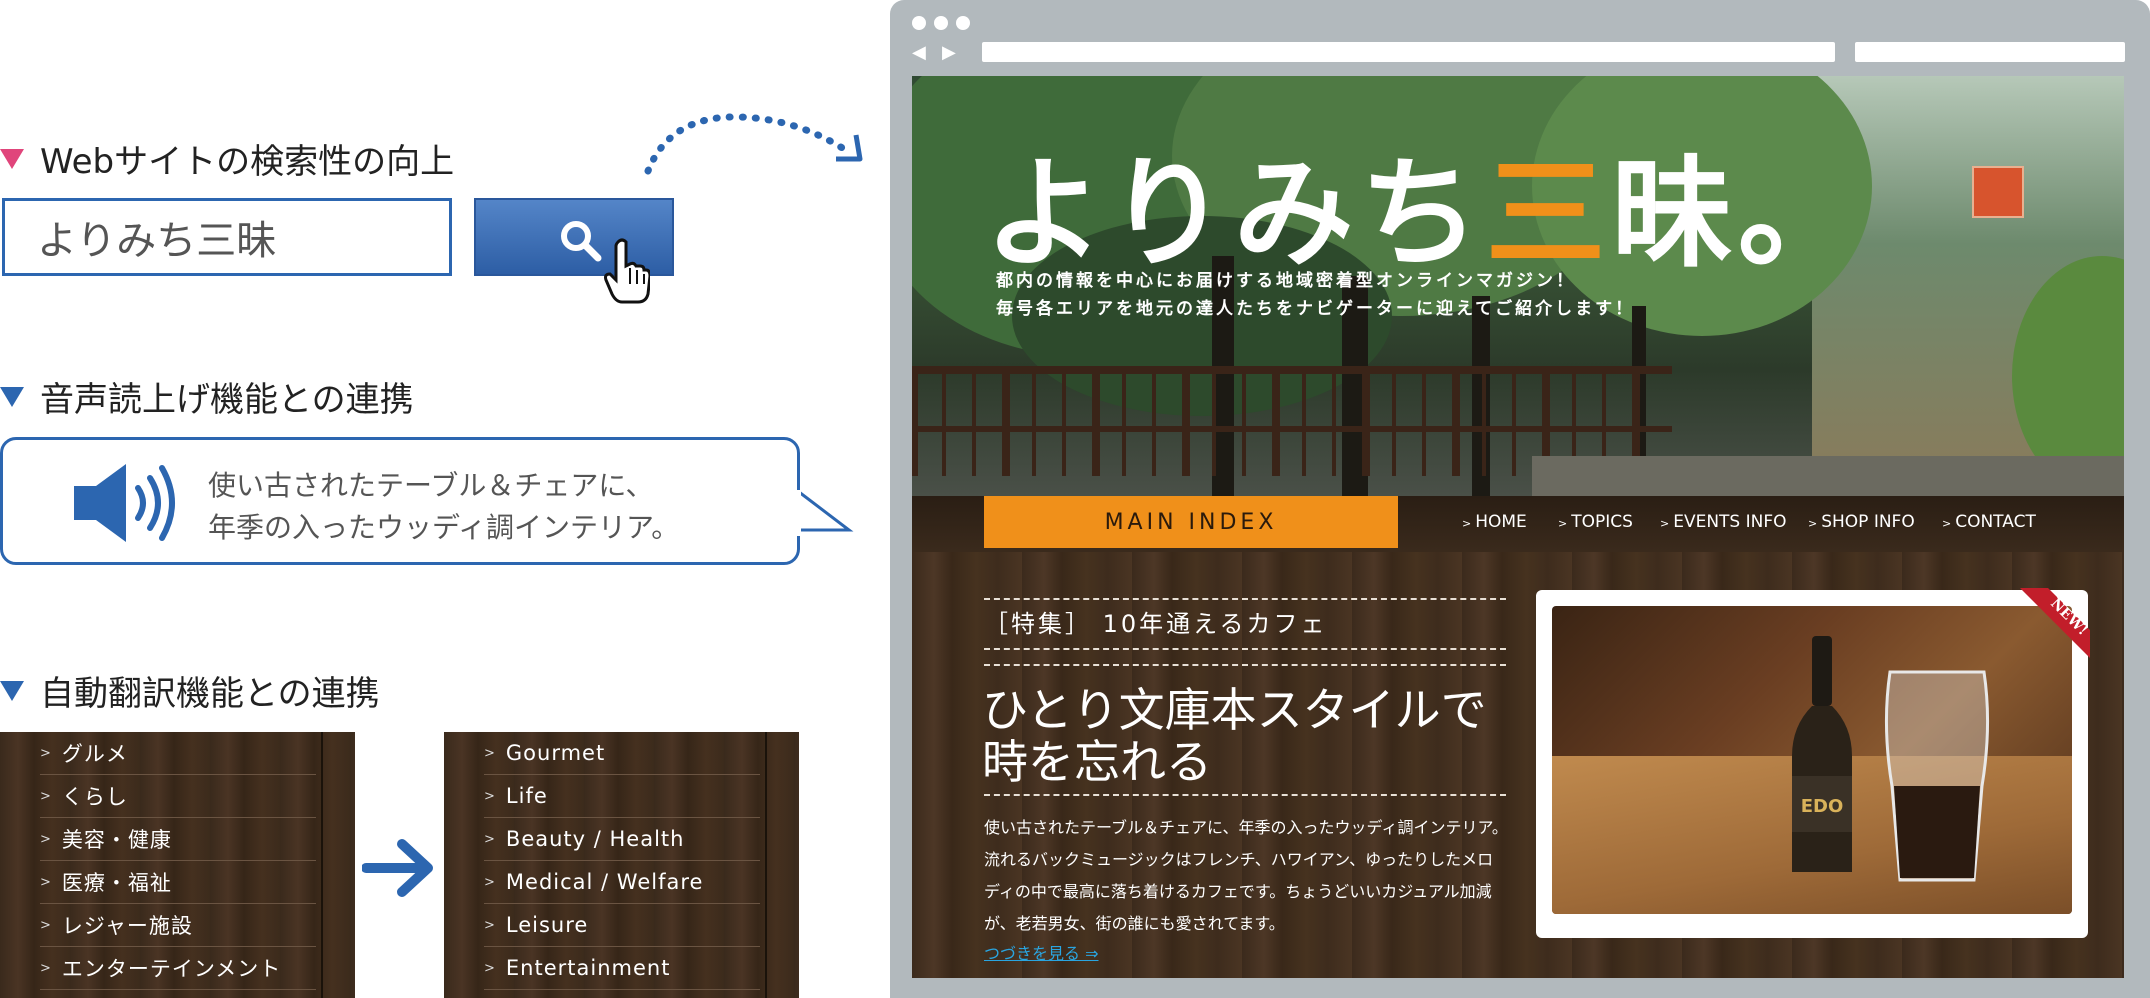 This screenshot has height=998, width=2150. What do you see at coordinates (1990, 52) in the screenshot?
I see `browser-search-bar` at bounding box center [1990, 52].